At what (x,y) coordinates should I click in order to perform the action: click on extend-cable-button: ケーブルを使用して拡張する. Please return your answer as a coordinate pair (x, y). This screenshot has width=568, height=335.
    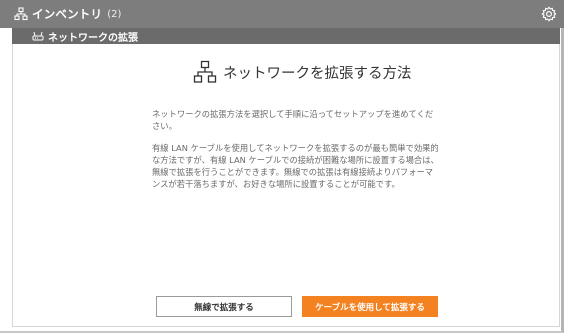
    Looking at the image, I should click on (370, 306).